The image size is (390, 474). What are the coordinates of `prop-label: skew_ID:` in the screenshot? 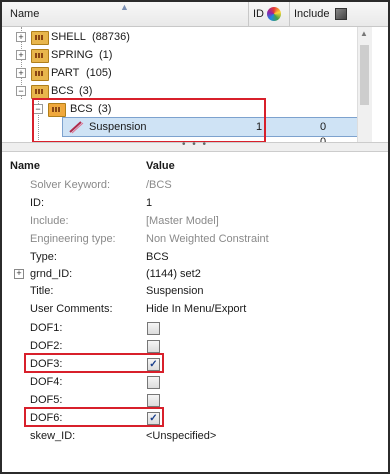 It's located at (53, 436).